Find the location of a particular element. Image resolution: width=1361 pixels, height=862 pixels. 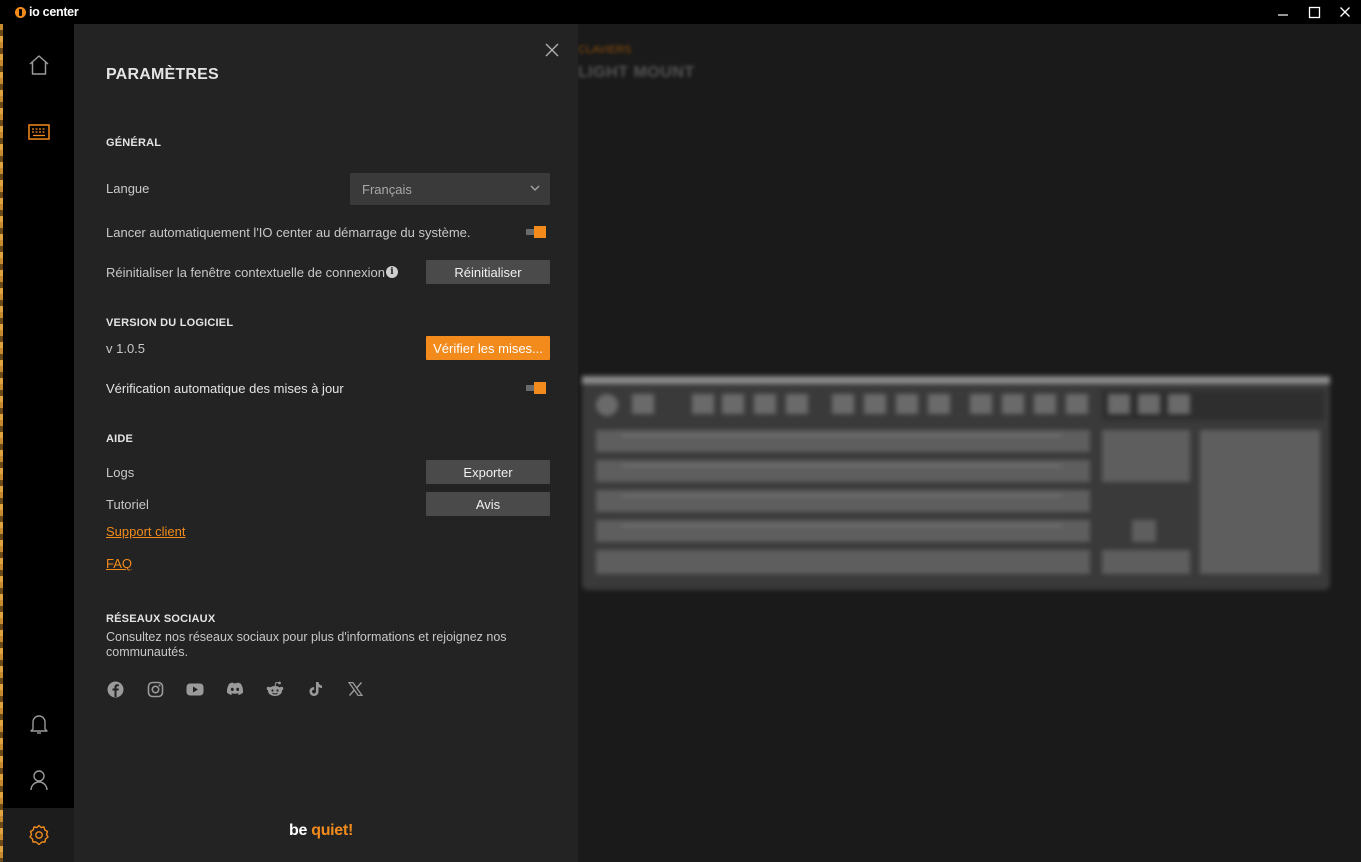

bell-icon is located at coordinates (38, 724).